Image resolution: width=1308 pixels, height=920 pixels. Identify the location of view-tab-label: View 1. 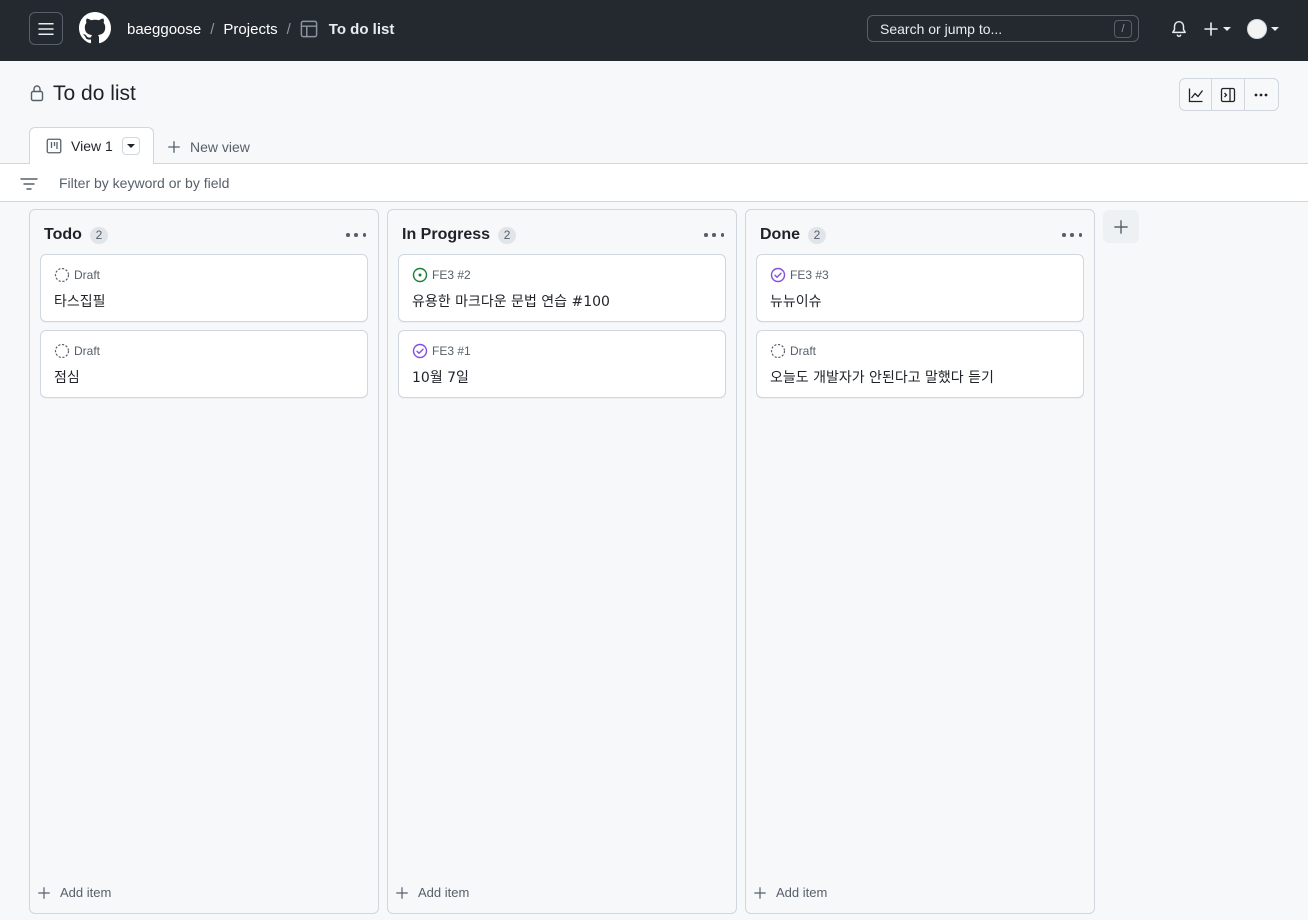
(92, 146).